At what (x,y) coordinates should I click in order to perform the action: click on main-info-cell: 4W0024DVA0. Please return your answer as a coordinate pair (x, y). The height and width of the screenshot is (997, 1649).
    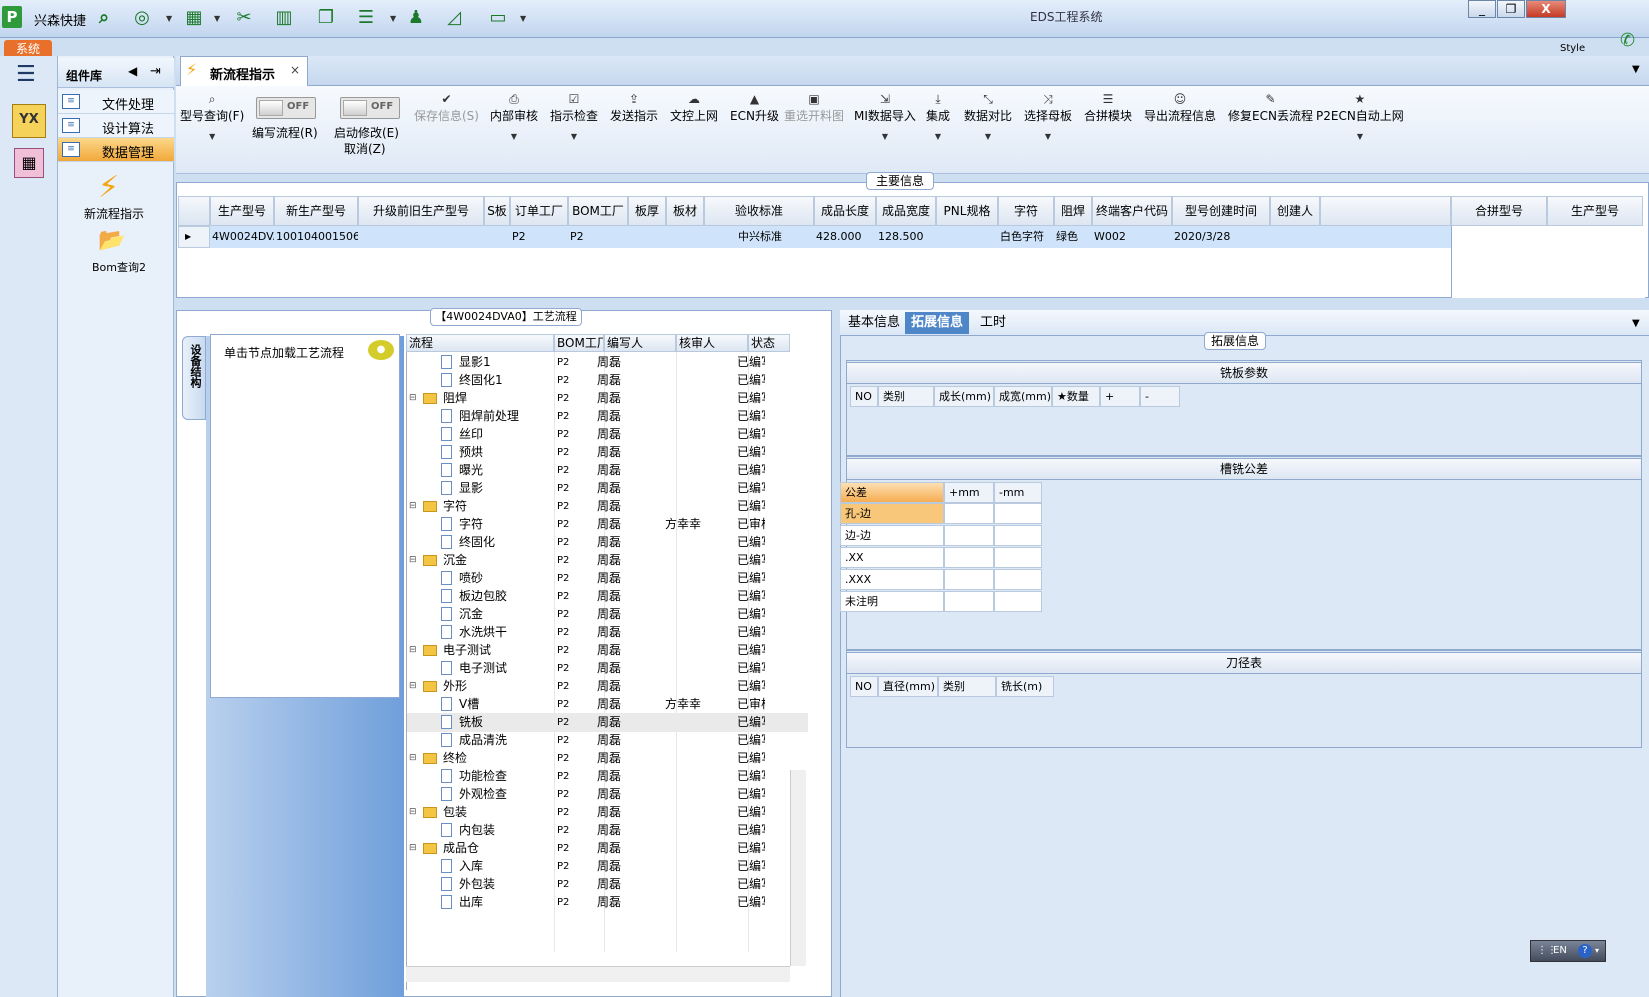
    Looking at the image, I should click on (242, 237).